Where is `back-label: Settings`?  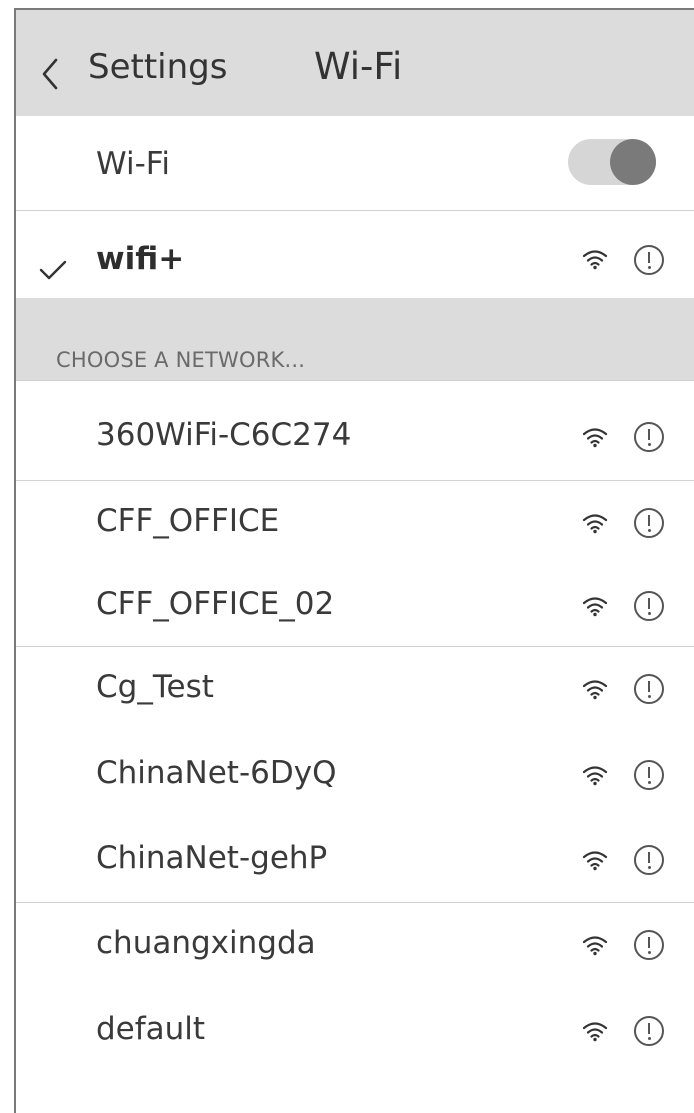
back-label: Settings is located at coordinates (157, 67).